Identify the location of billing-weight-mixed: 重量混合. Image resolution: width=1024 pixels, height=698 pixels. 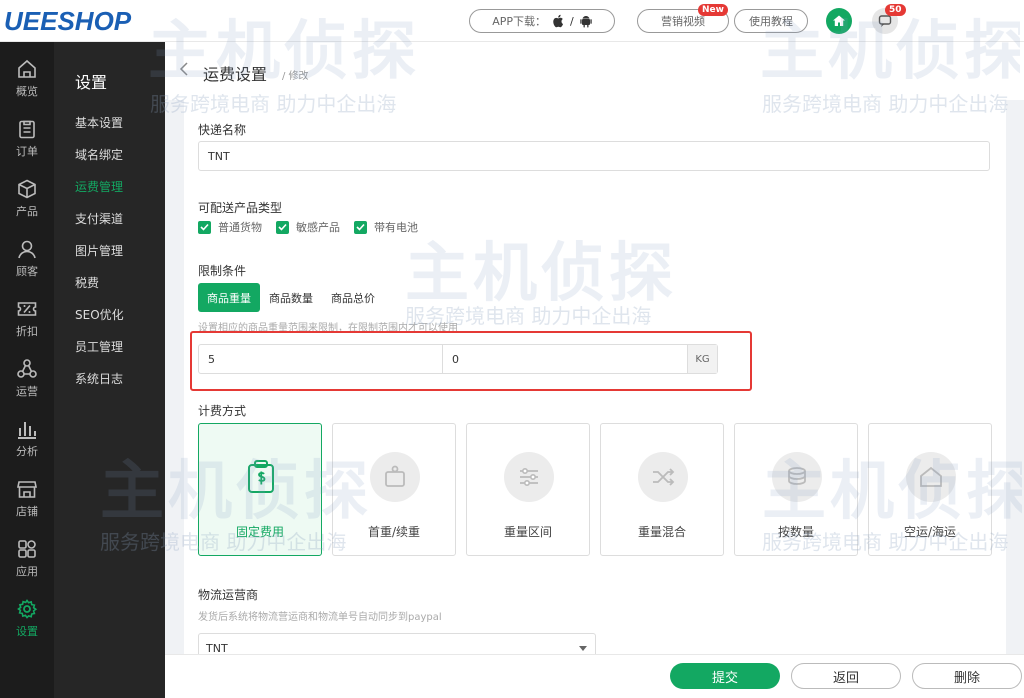
(662, 489).